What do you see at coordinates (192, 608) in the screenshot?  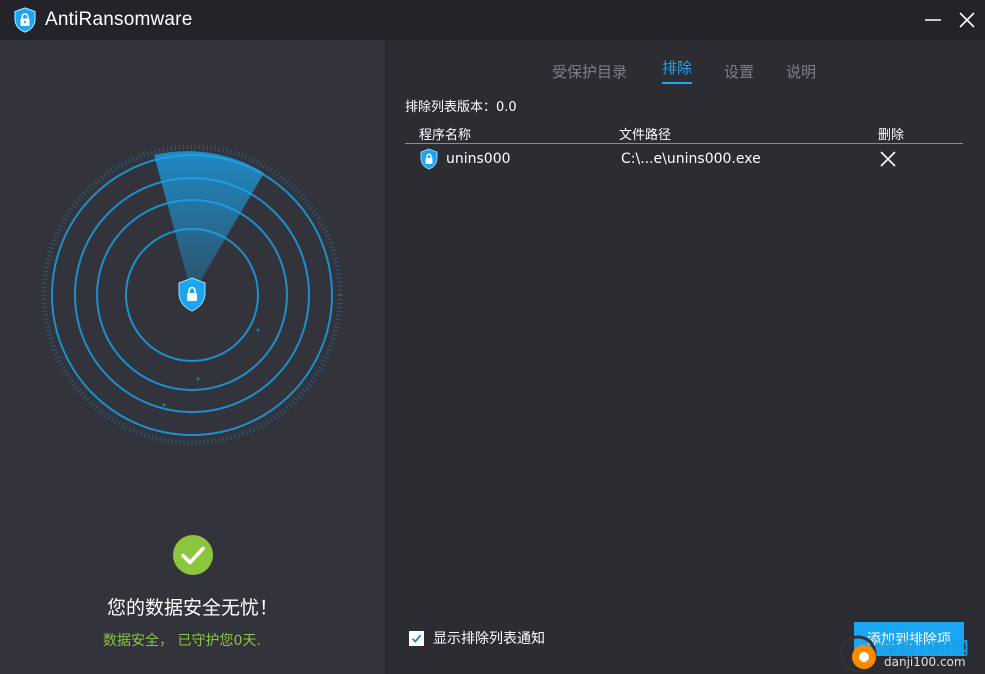 I see `status-title: 您的数据安全无忧！` at bounding box center [192, 608].